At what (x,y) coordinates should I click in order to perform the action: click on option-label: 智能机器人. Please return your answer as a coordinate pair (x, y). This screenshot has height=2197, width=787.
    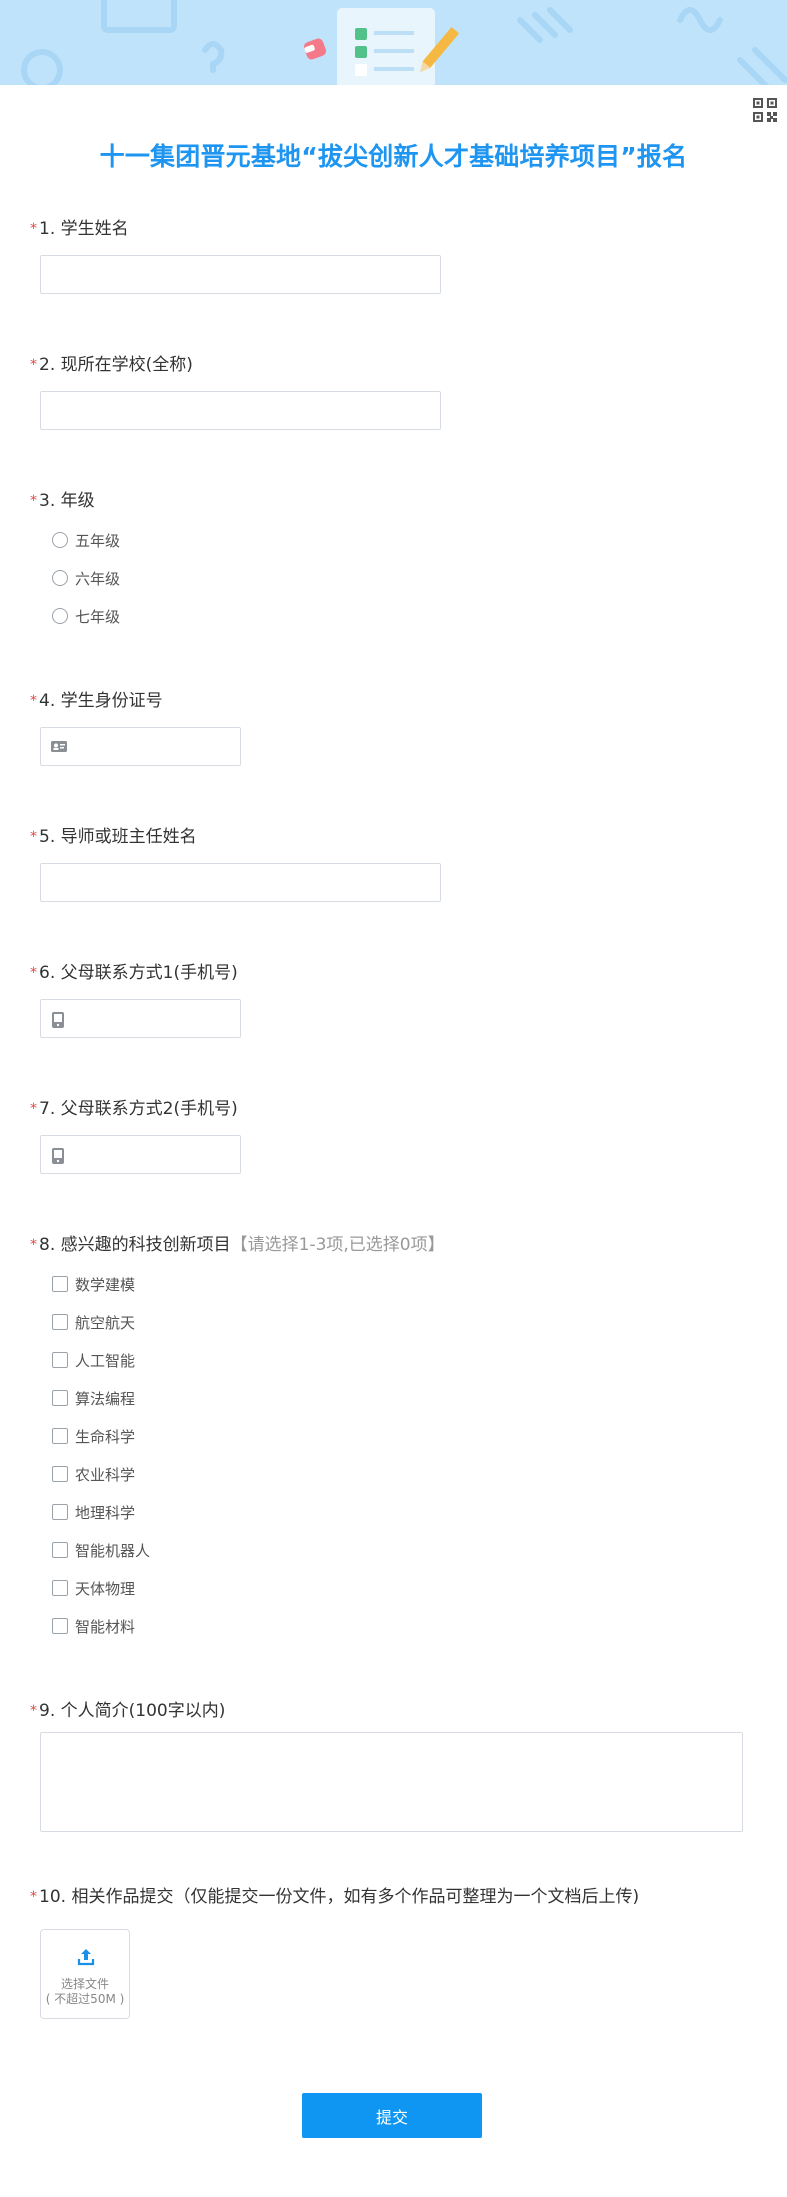
    Looking at the image, I should click on (113, 1550).